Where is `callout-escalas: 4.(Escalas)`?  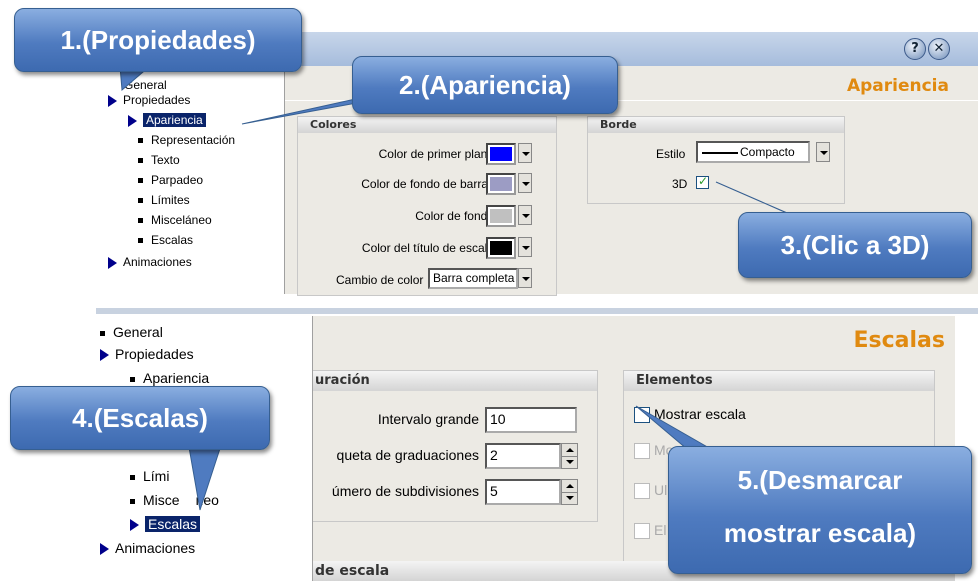 callout-escalas: 4.(Escalas) is located at coordinates (140, 418).